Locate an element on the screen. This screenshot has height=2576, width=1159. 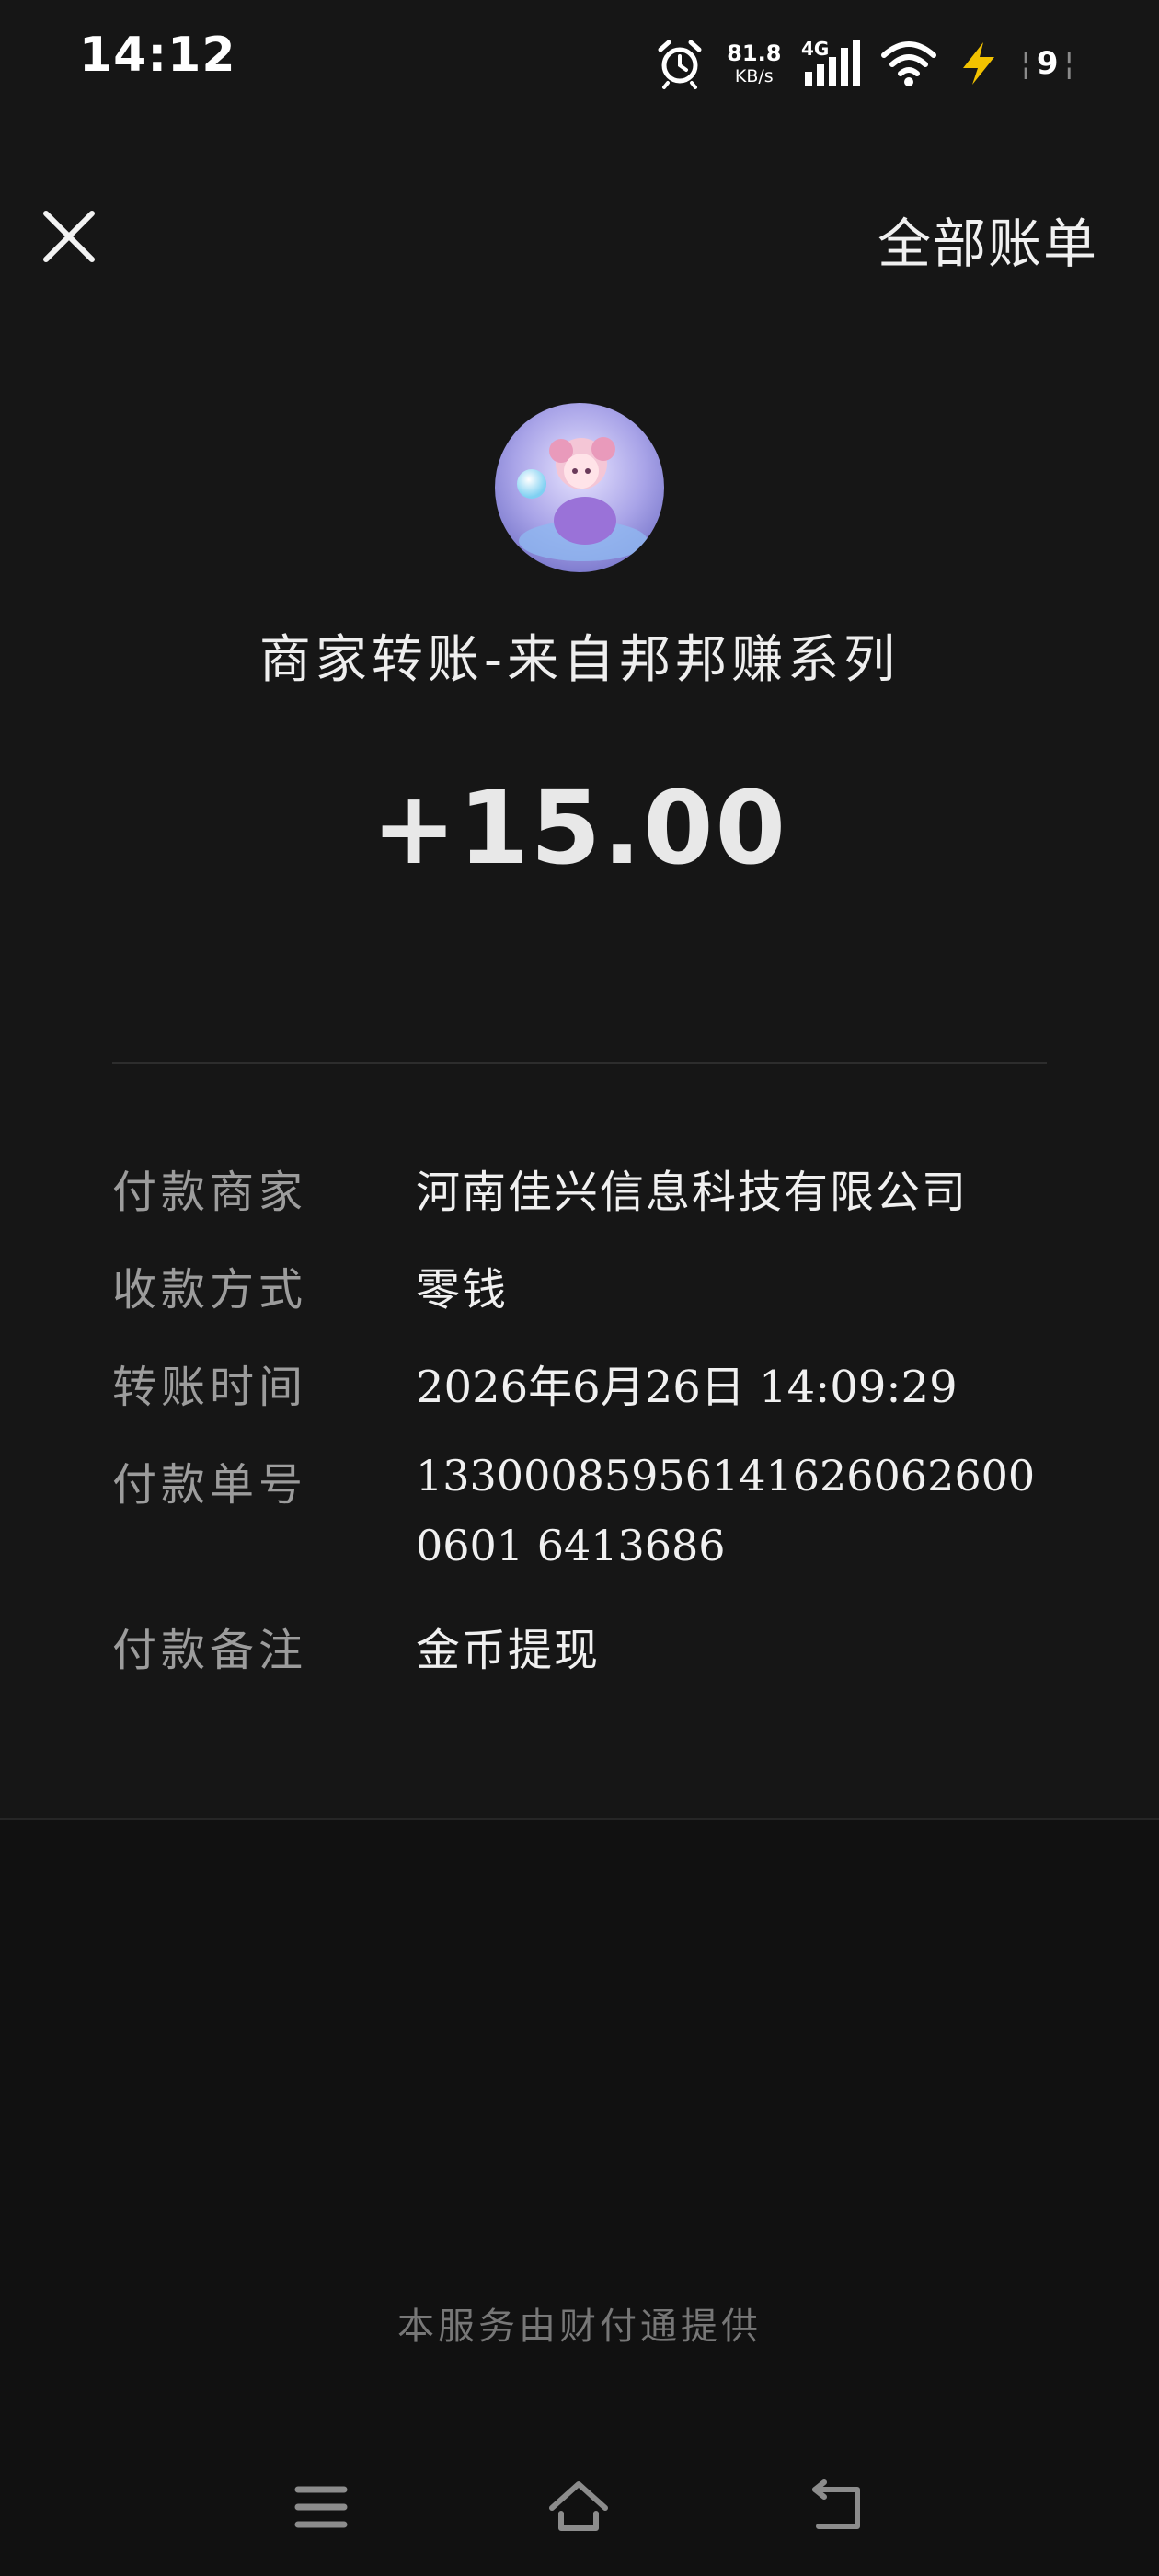
transfer-amount: +15.00 is located at coordinates (579, 828).